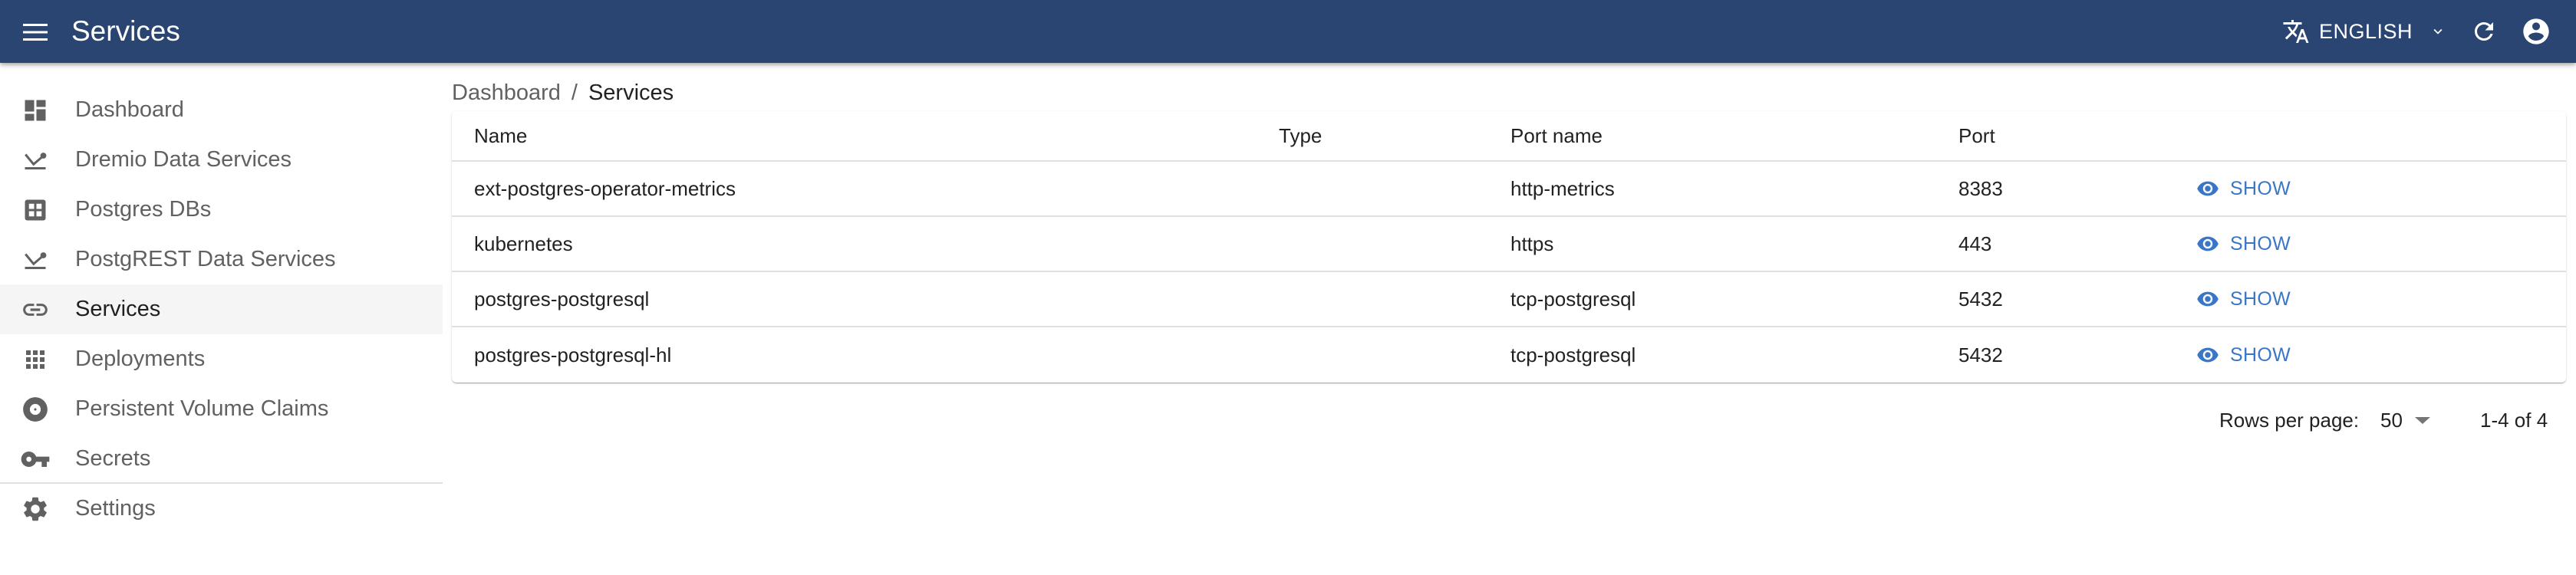  I want to click on cell-port-name: https, so click(1532, 244).